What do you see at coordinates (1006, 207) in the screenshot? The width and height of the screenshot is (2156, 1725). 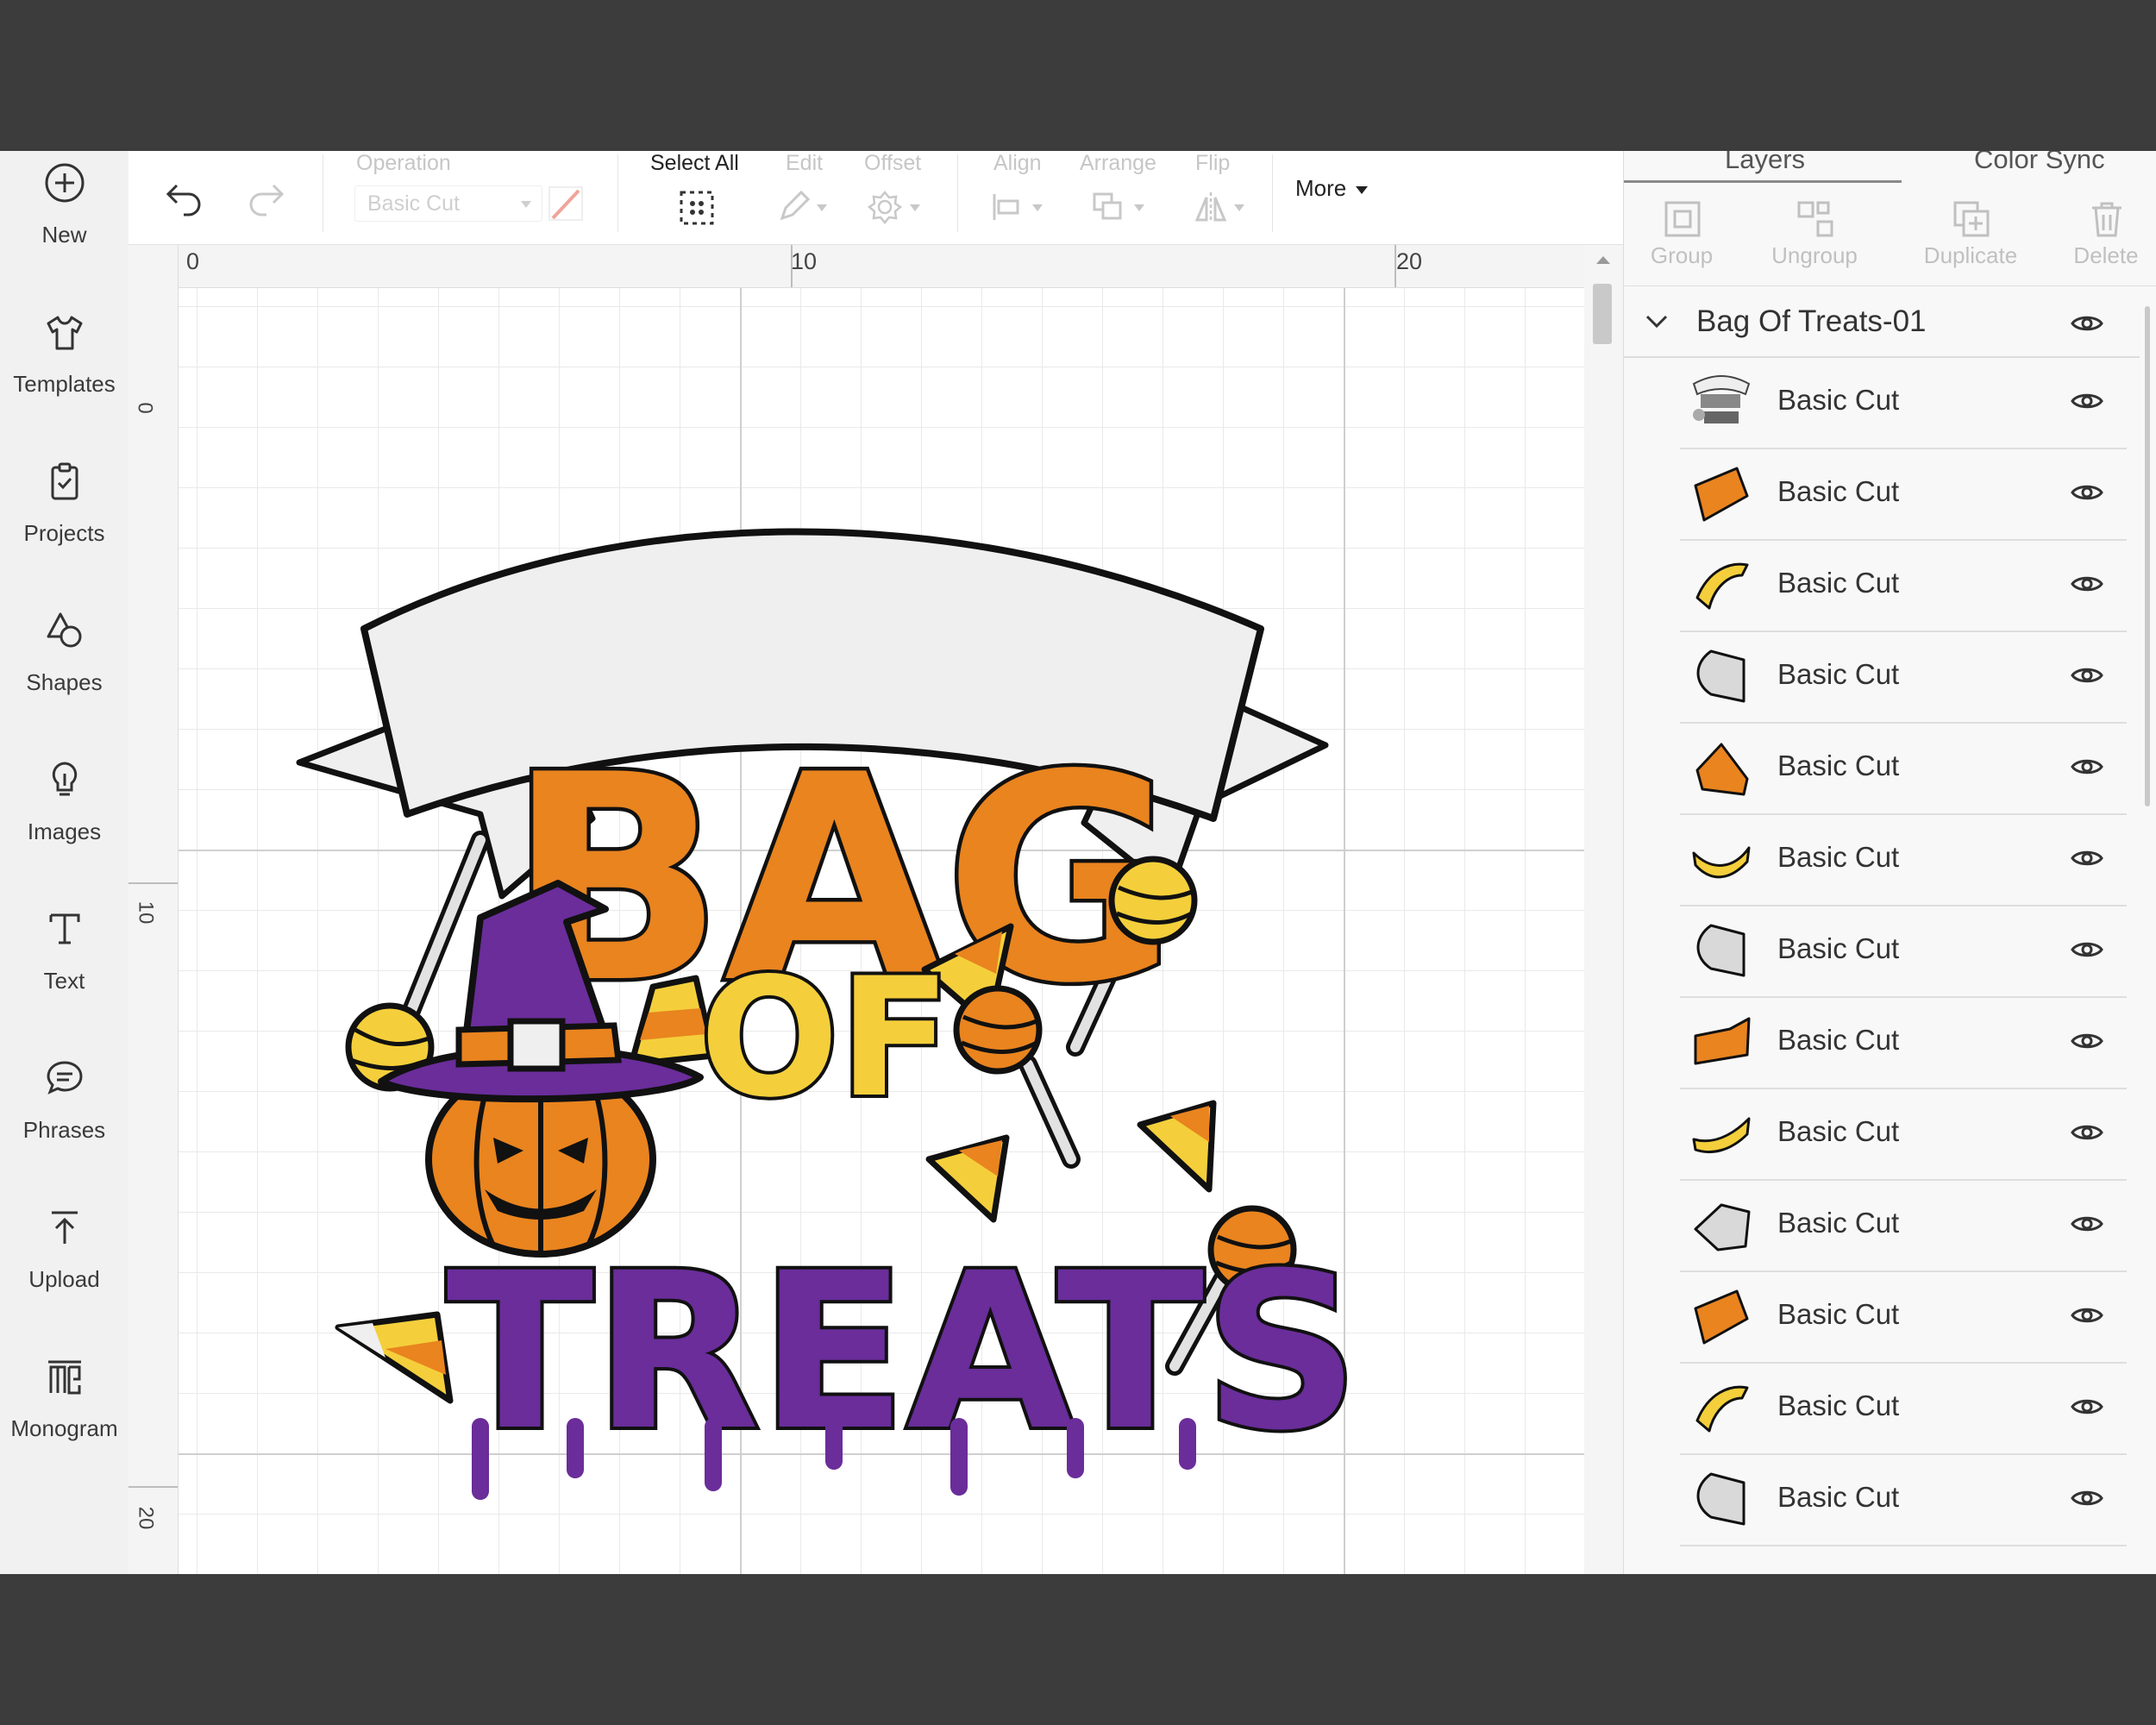 I see `align-icon` at bounding box center [1006, 207].